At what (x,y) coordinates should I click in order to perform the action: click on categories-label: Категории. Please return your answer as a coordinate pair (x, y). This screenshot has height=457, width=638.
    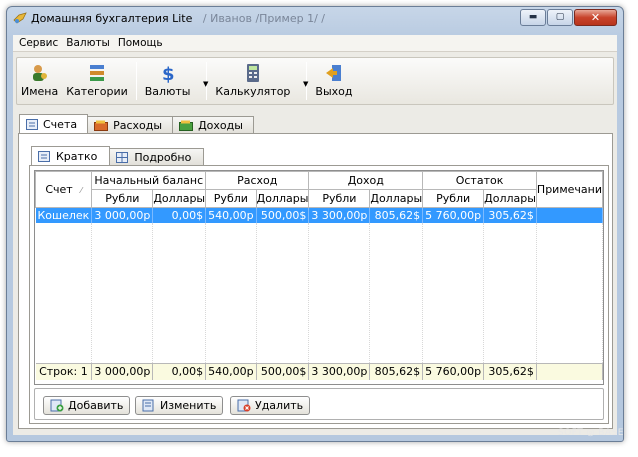
    Looking at the image, I should click on (97, 91).